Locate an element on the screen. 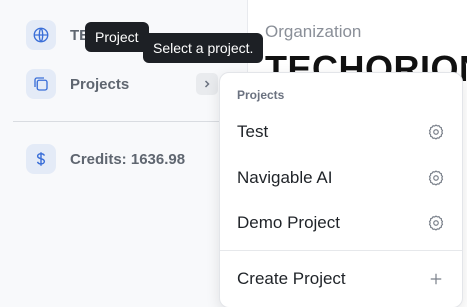  credits-text: Credits: 1636.98 is located at coordinates (127, 159).